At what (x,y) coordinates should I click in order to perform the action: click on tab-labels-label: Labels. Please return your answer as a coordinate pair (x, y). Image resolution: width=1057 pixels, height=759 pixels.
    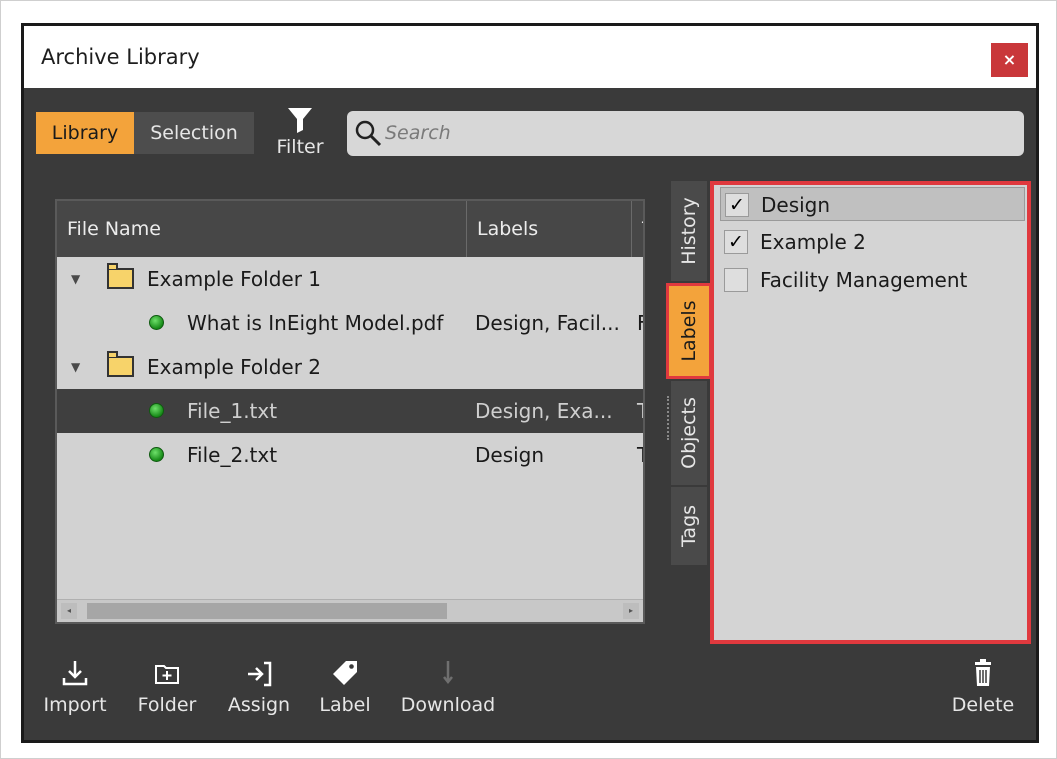
    Looking at the image, I should click on (689, 331).